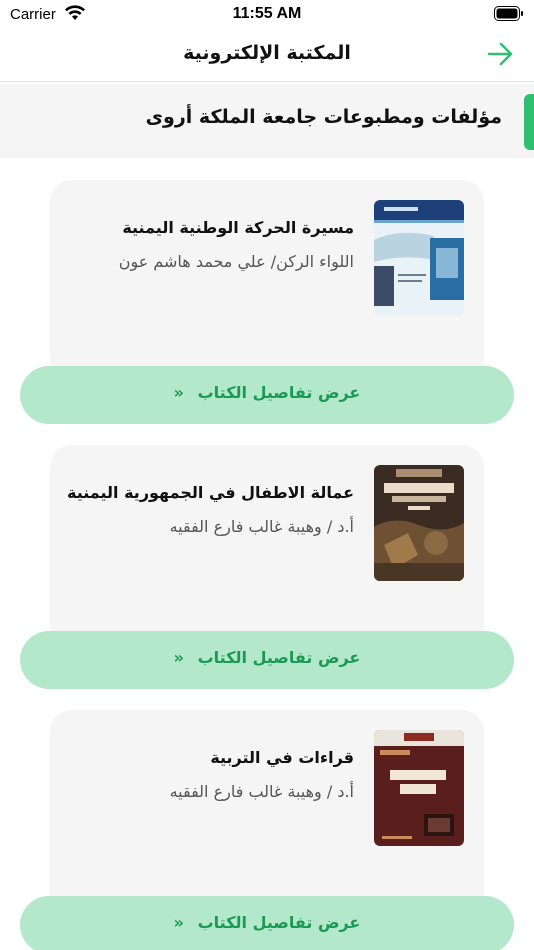 Image resolution: width=534 pixels, height=950 pixels. I want to click on section-header: مؤلفات ومطبوعات جامعة الملكة أروى, so click(267, 121).